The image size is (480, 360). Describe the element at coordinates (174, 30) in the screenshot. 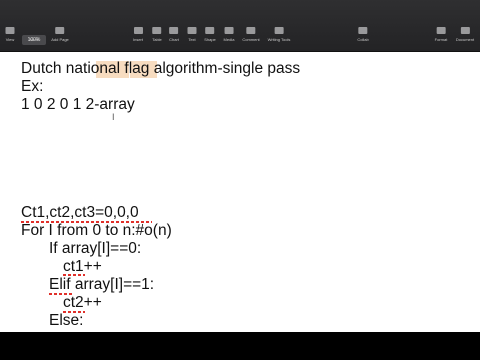

I see `chart-icon` at that location.